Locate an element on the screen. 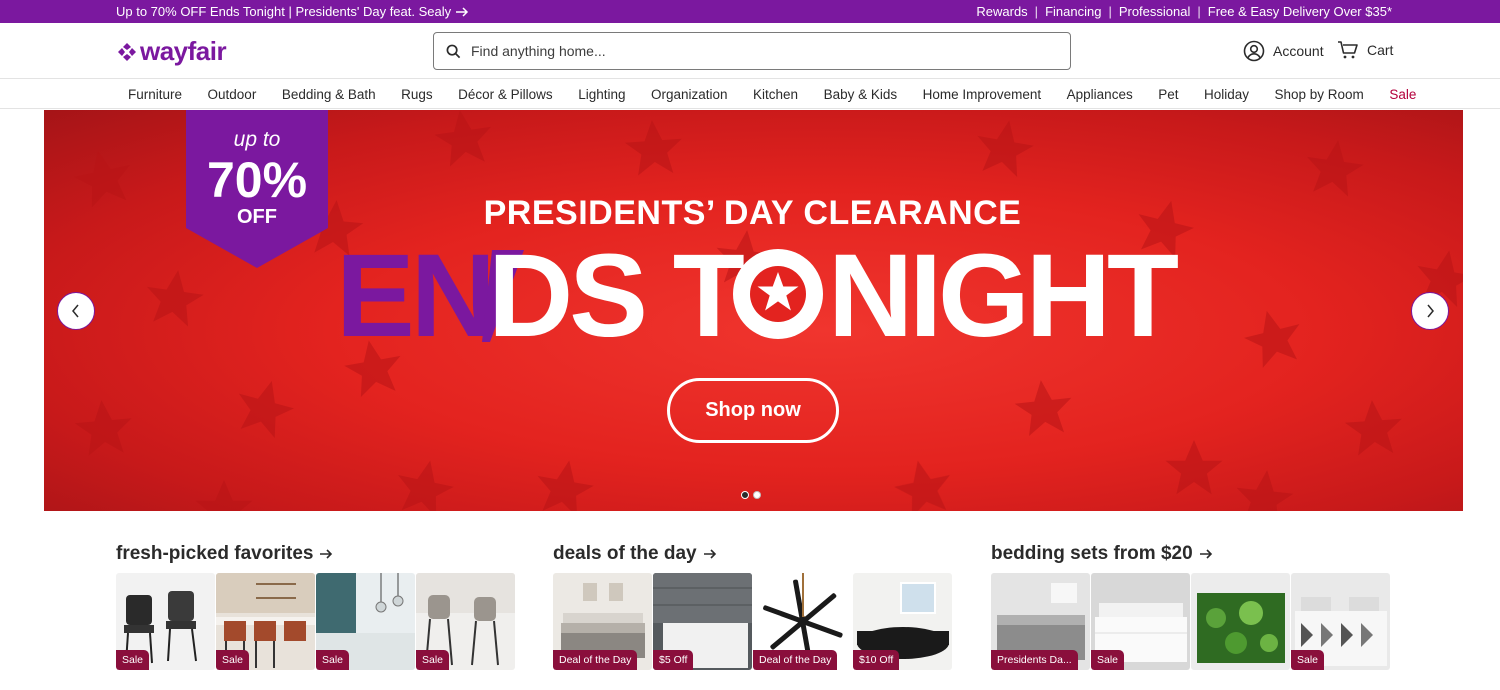  wayfair-logo: wayfair is located at coordinates (171, 51).